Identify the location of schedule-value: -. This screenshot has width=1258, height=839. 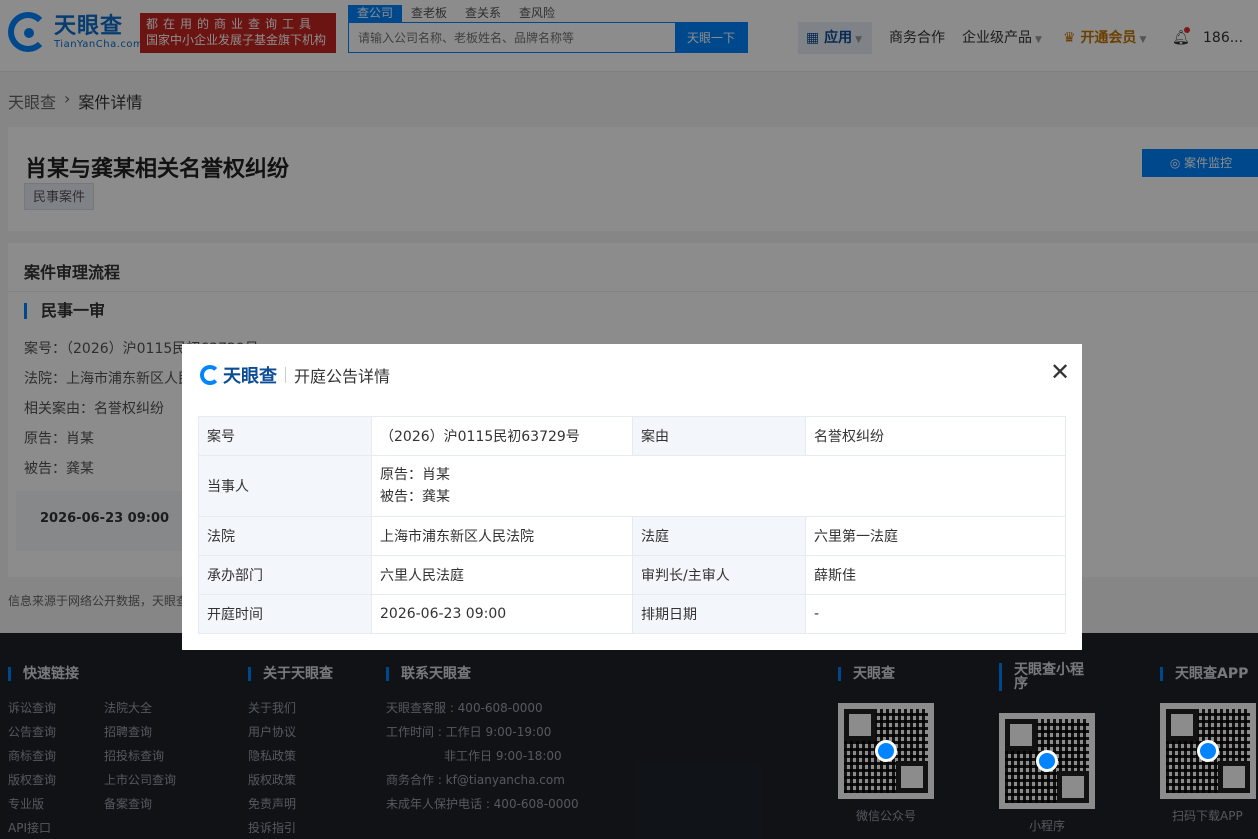
(935, 614).